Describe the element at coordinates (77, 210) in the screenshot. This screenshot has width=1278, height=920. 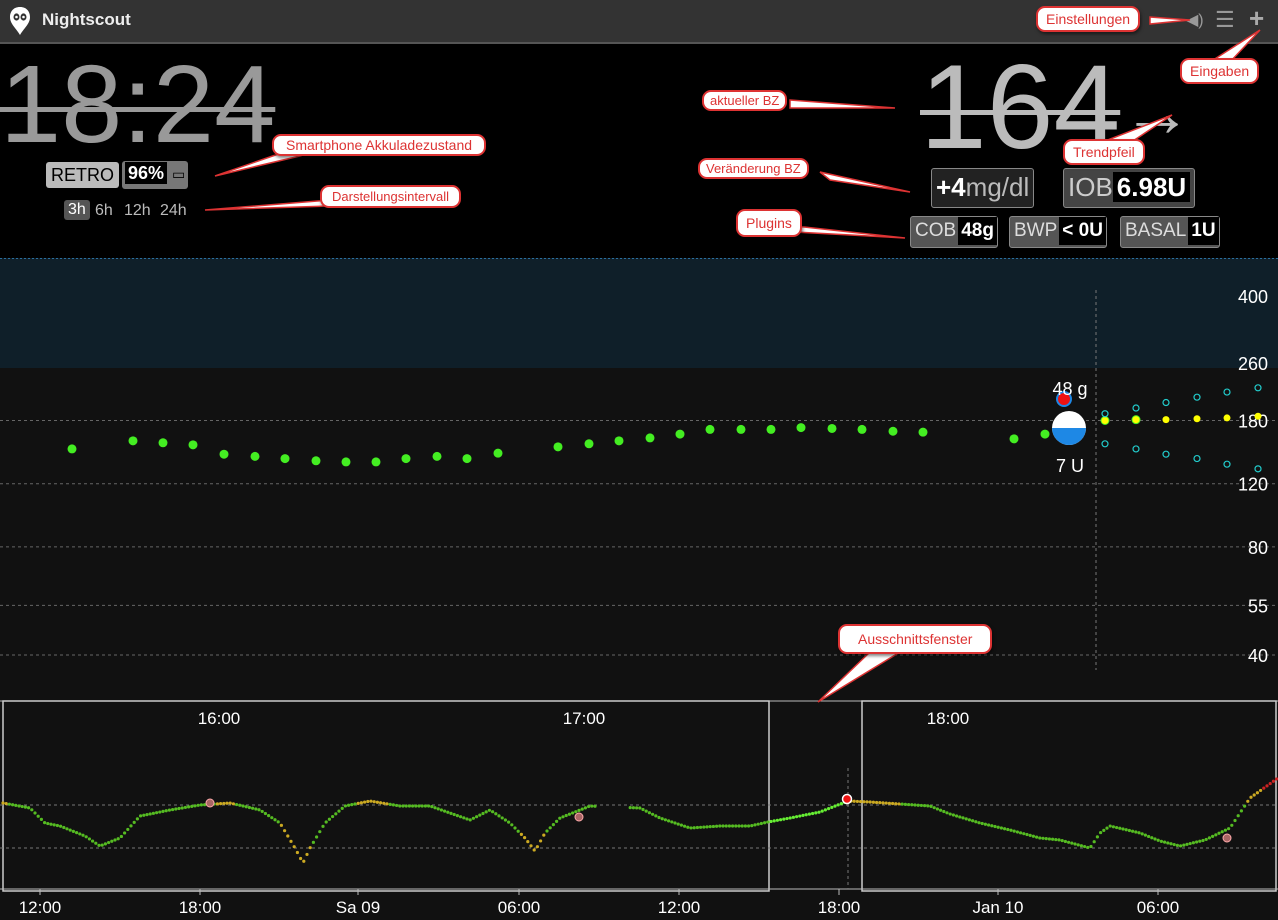
I see `interval-3h: 3h` at that location.